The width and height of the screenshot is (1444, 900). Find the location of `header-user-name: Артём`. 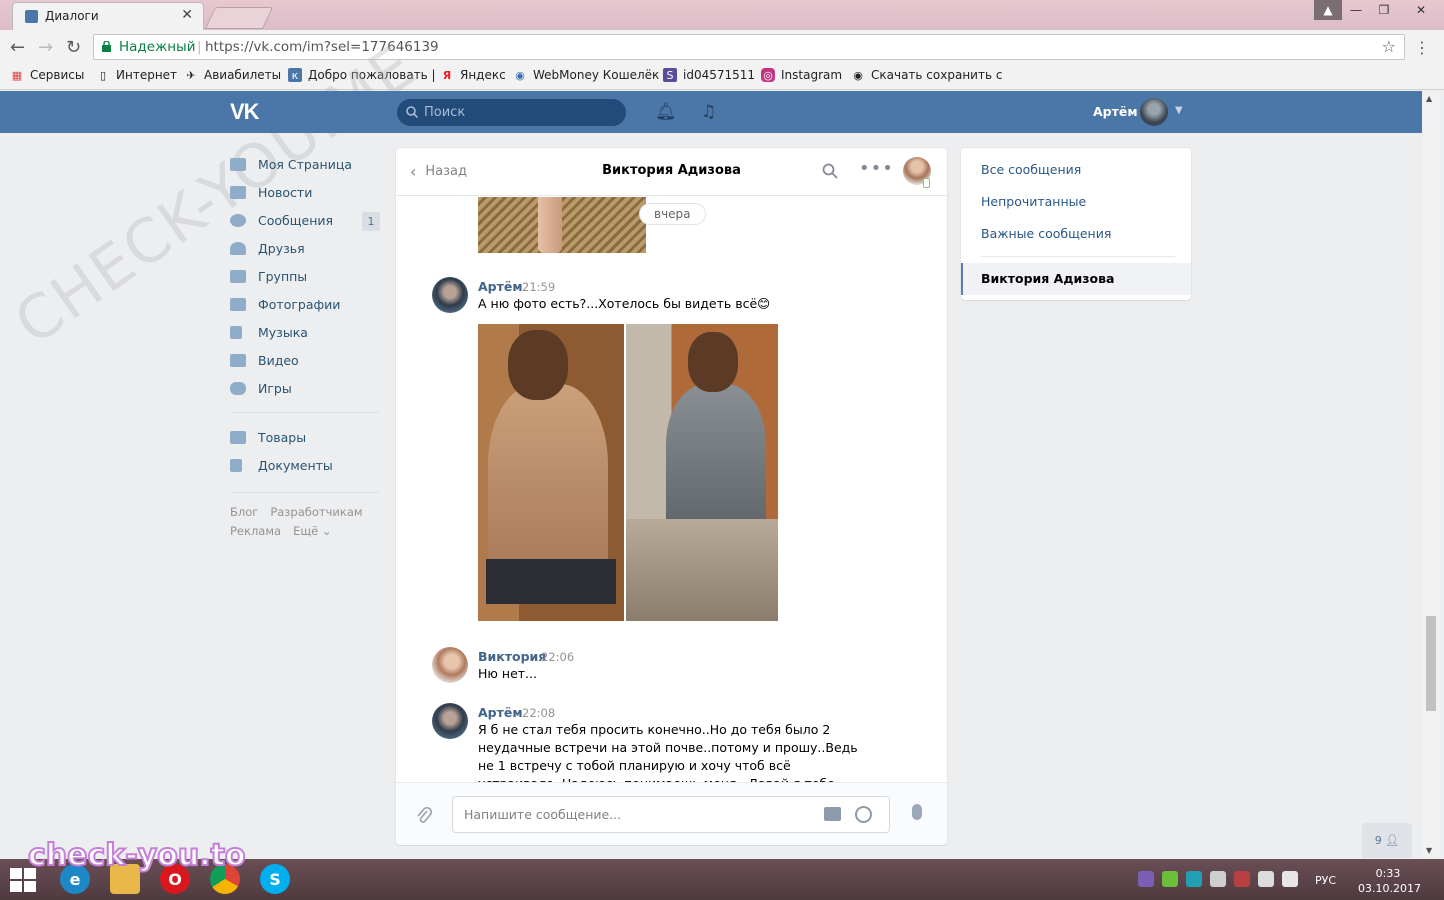

header-user-name: Артём is located at coordinates (1115, 111).